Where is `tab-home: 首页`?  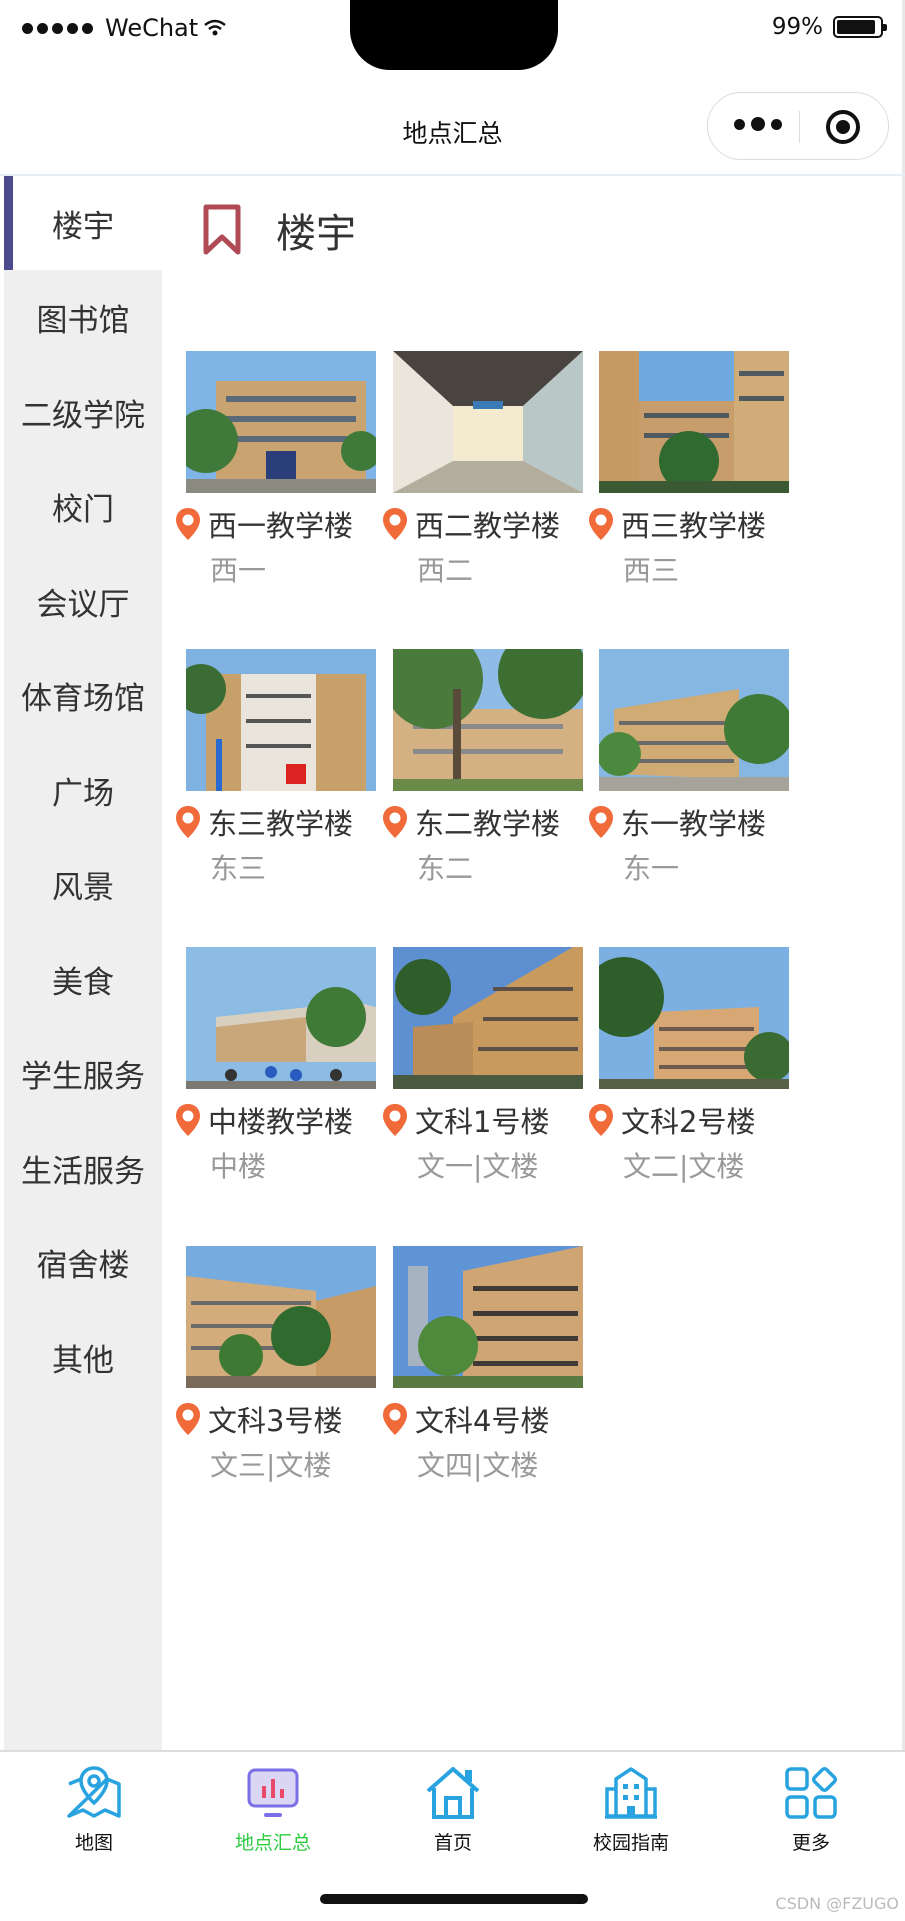 tab-home: 首页 is located at coordinates (453, 1809).